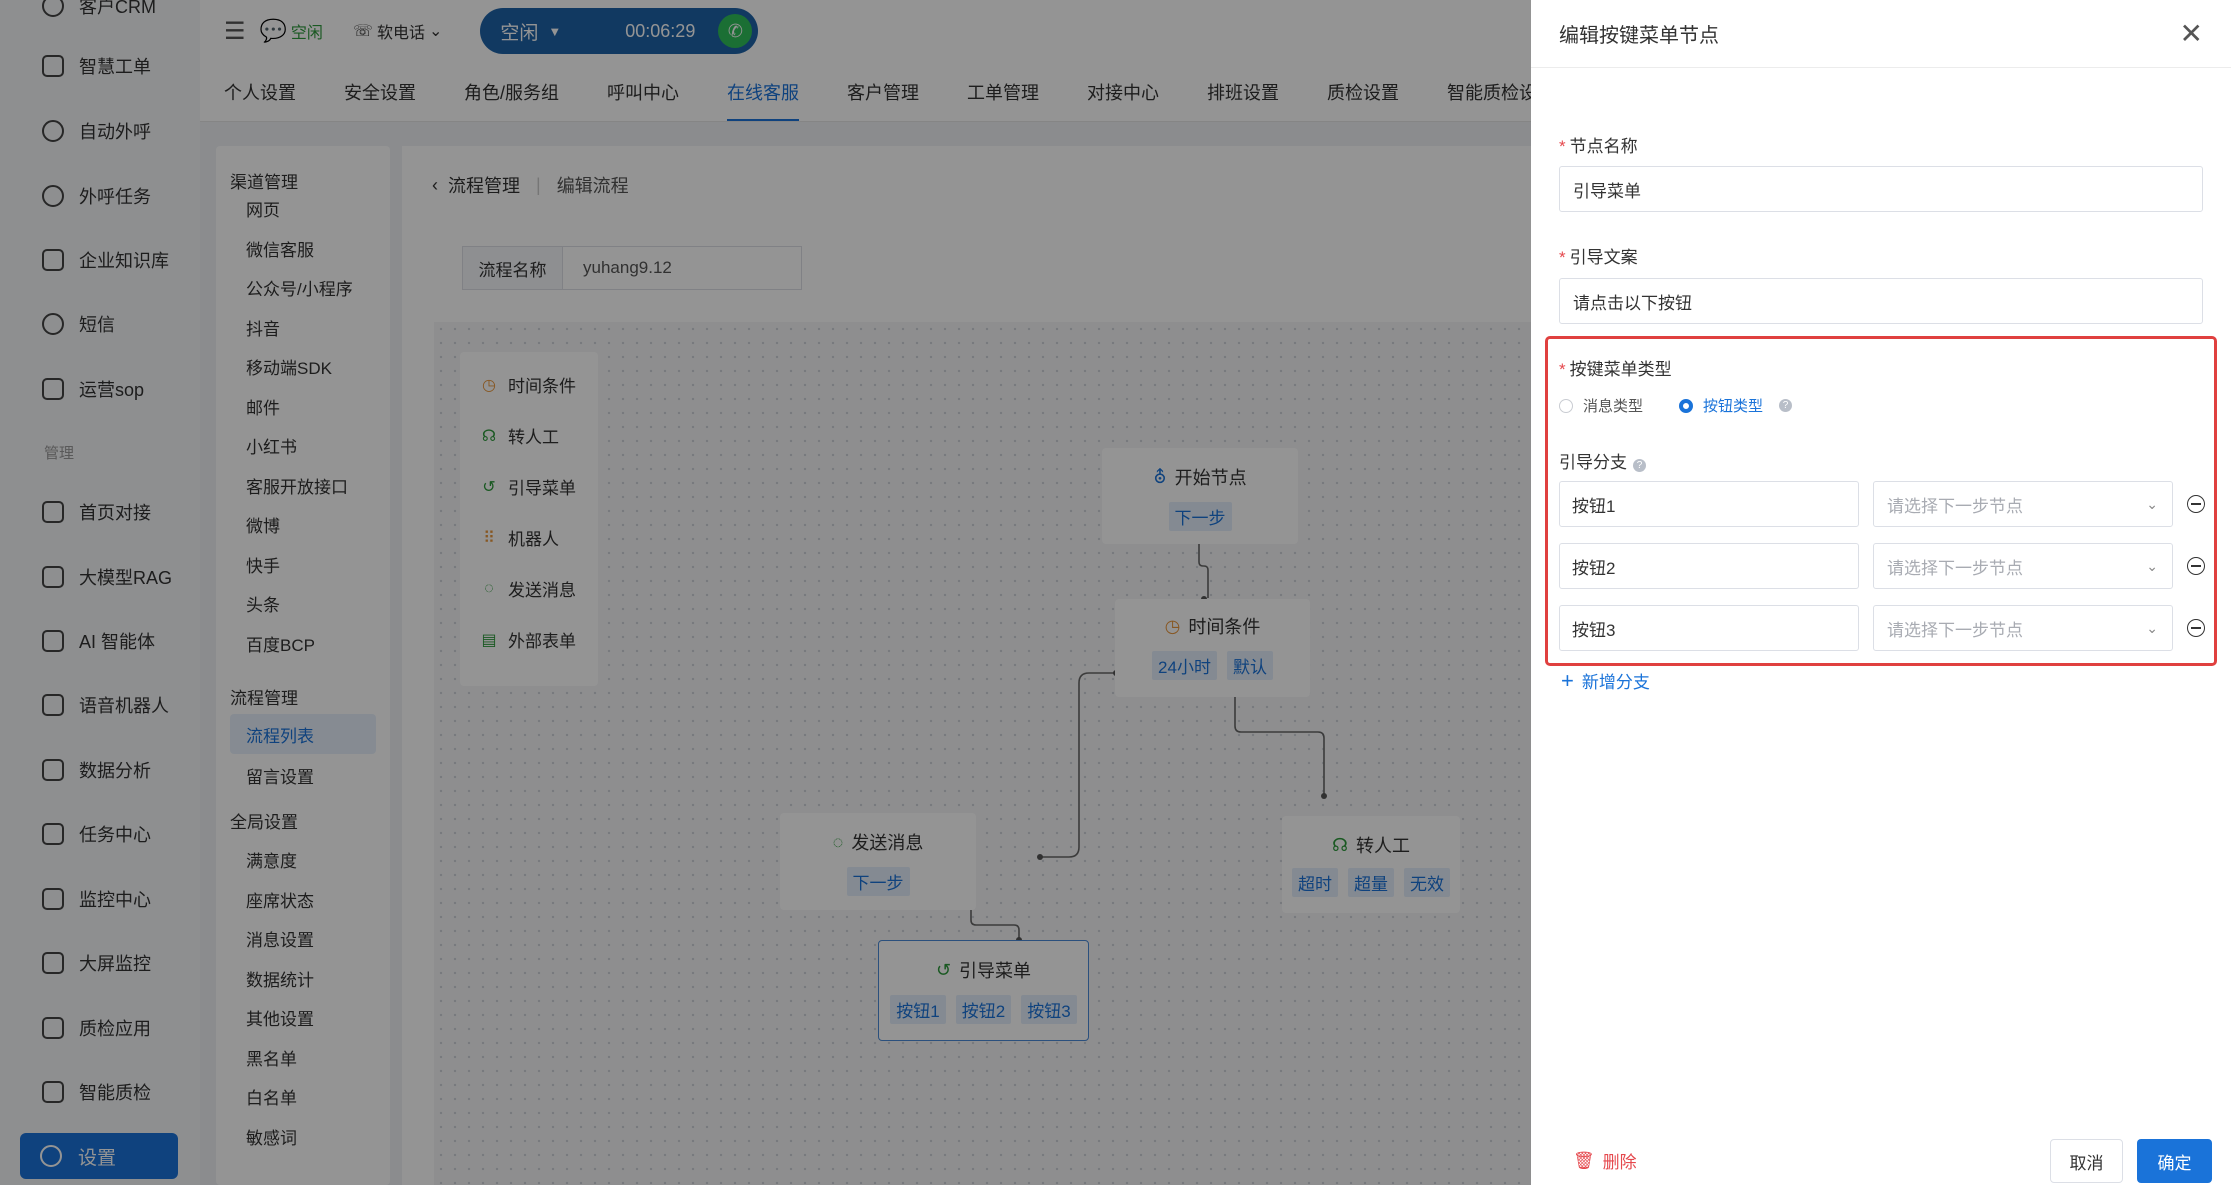  I want to click on radio-message-type: 消息类型, so click(1601, 405).